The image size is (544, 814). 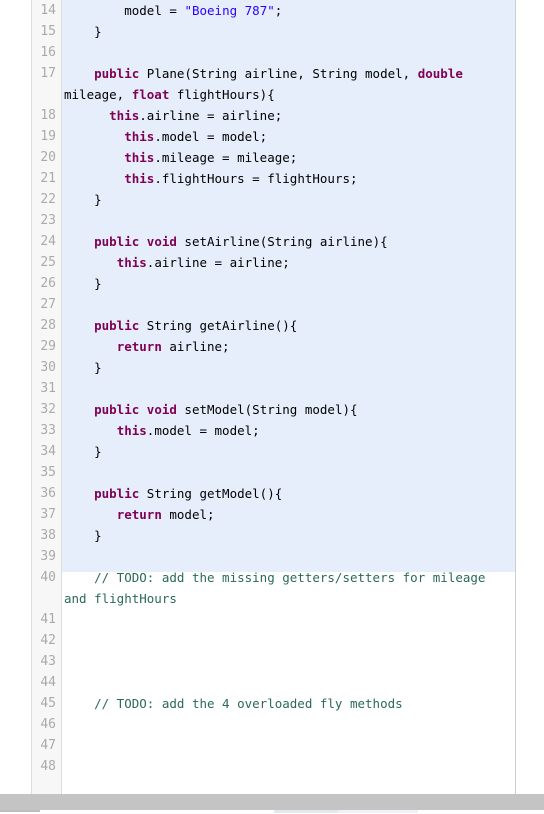 What do you see at coordinates (203, 430) in the screenshot?
I see `code-token-pln: .model = model;` at bounding box center [203, 430].